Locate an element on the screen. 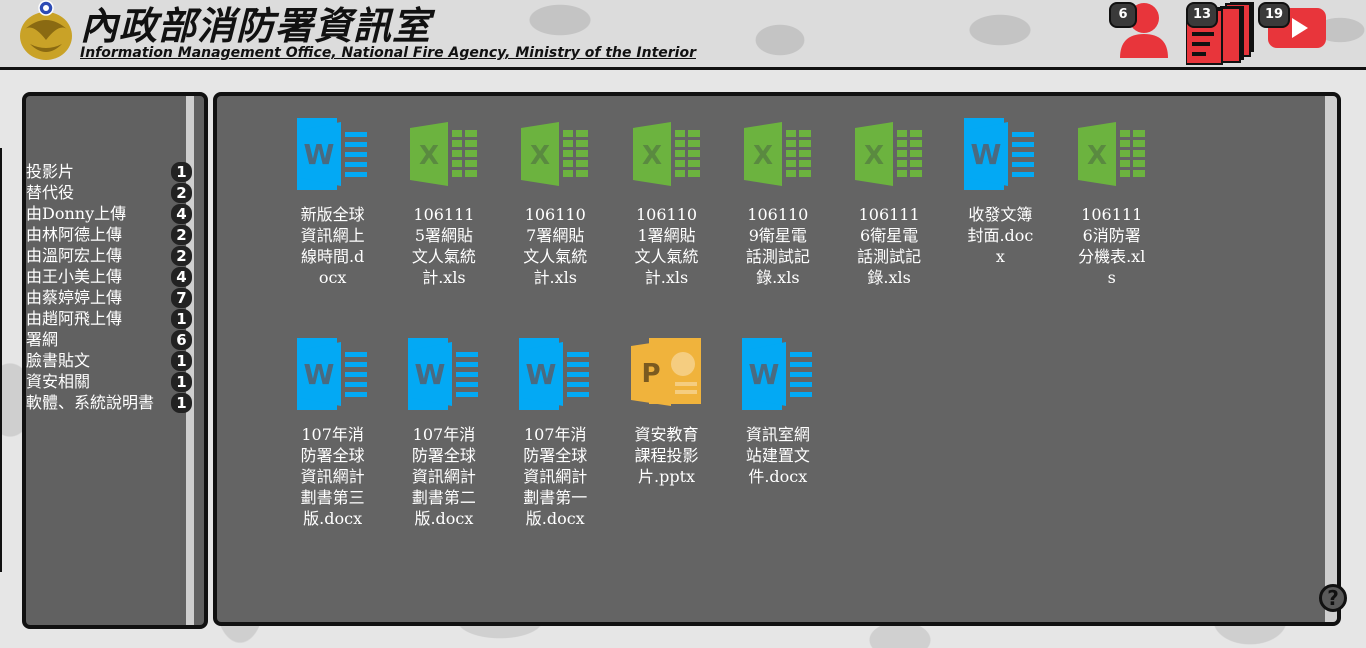 This screenshot has height=648, width=1366. svg-text: P is located at coordinates (650, 374).